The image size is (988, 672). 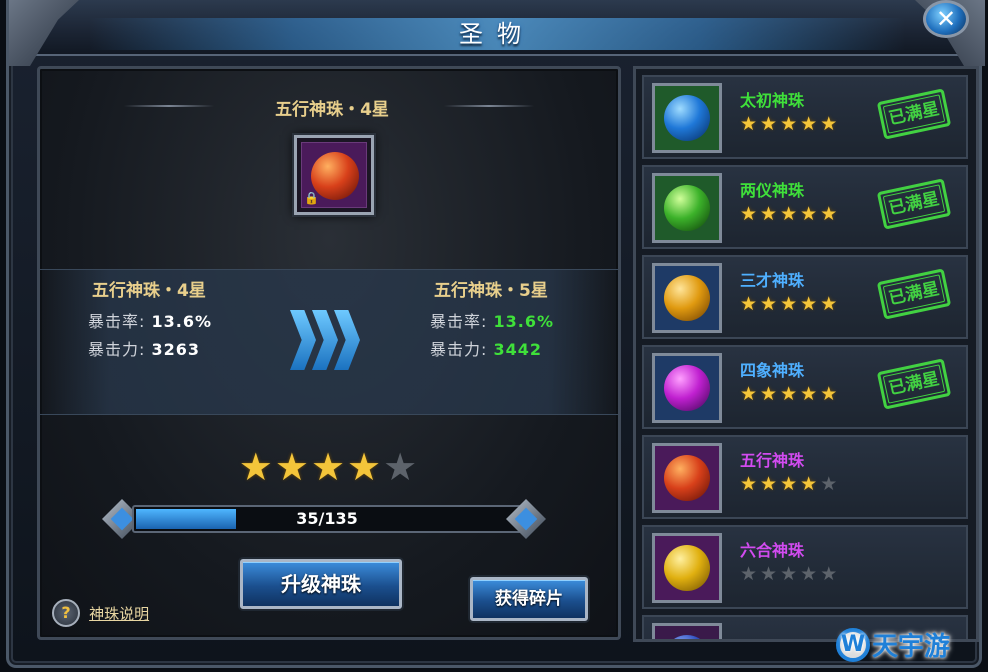 What do you see at coordinates (321, 584) in the screenshot?
I see `upgrade-button: 升级神珠` at bounding box center [321, 584].